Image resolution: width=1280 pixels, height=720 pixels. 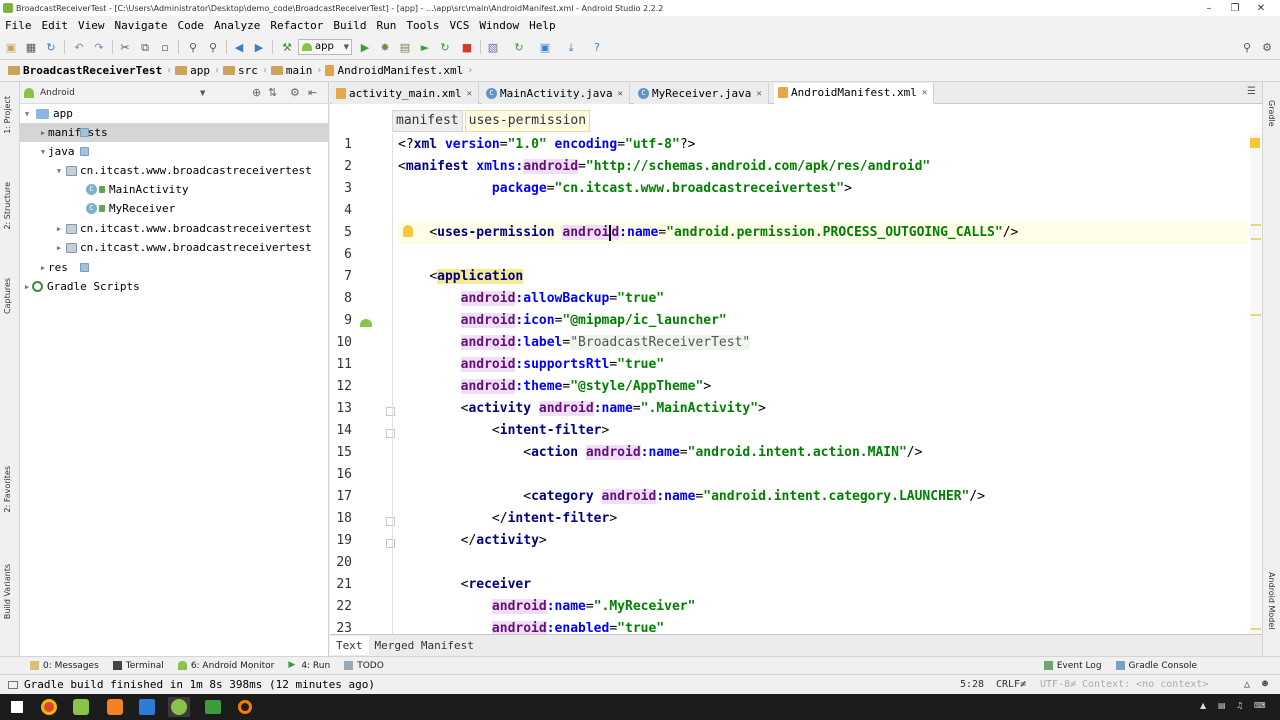 What do you see at coordinates (424, 645) in the screenshot?
I see `tab-merged-manifest: Merged Manifest` at bounding box center [424, 645].